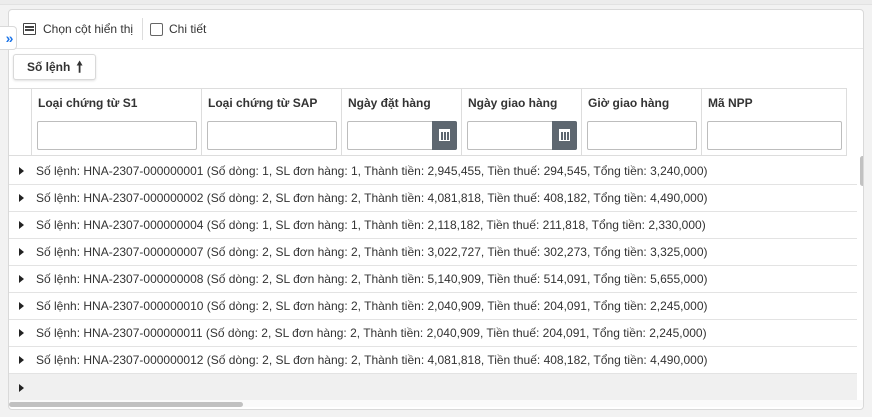  What do you see at coordinates (20, 136) in the screenshot?
I see `filter-expand-cell` at bounding box center [20, 136].